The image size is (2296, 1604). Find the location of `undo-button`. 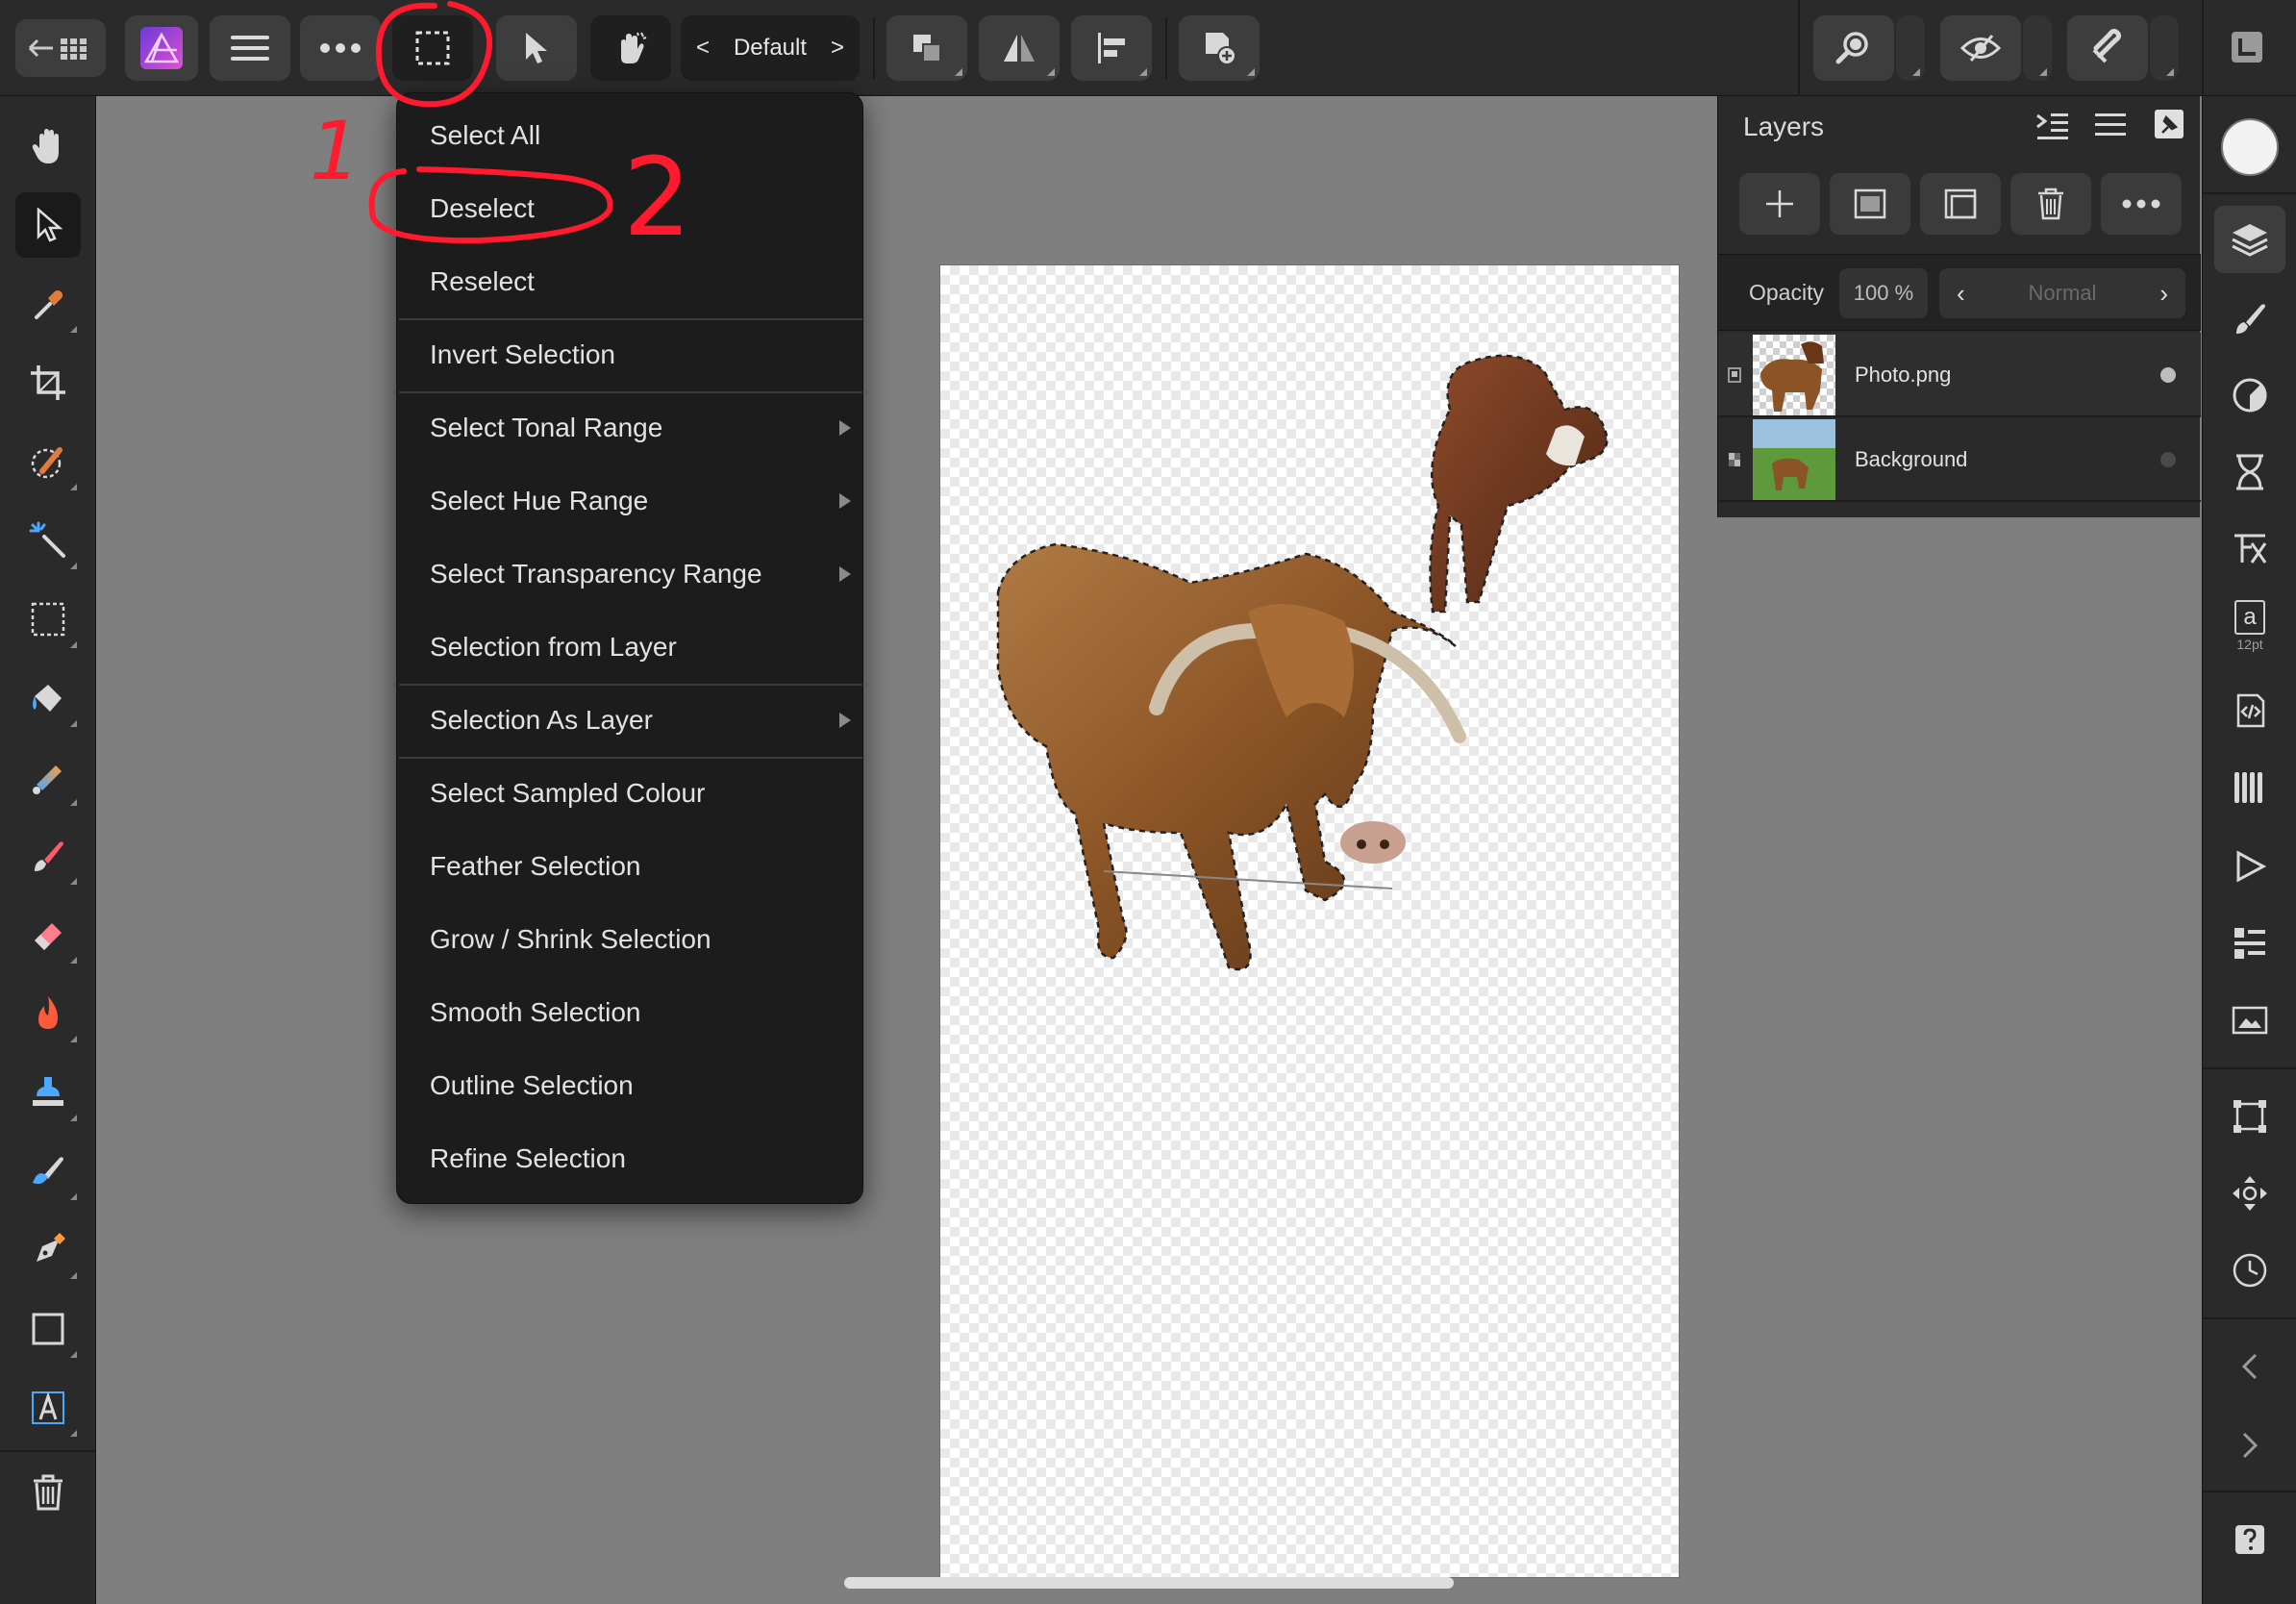

undo-button is located at coordinates (2249, 1366).